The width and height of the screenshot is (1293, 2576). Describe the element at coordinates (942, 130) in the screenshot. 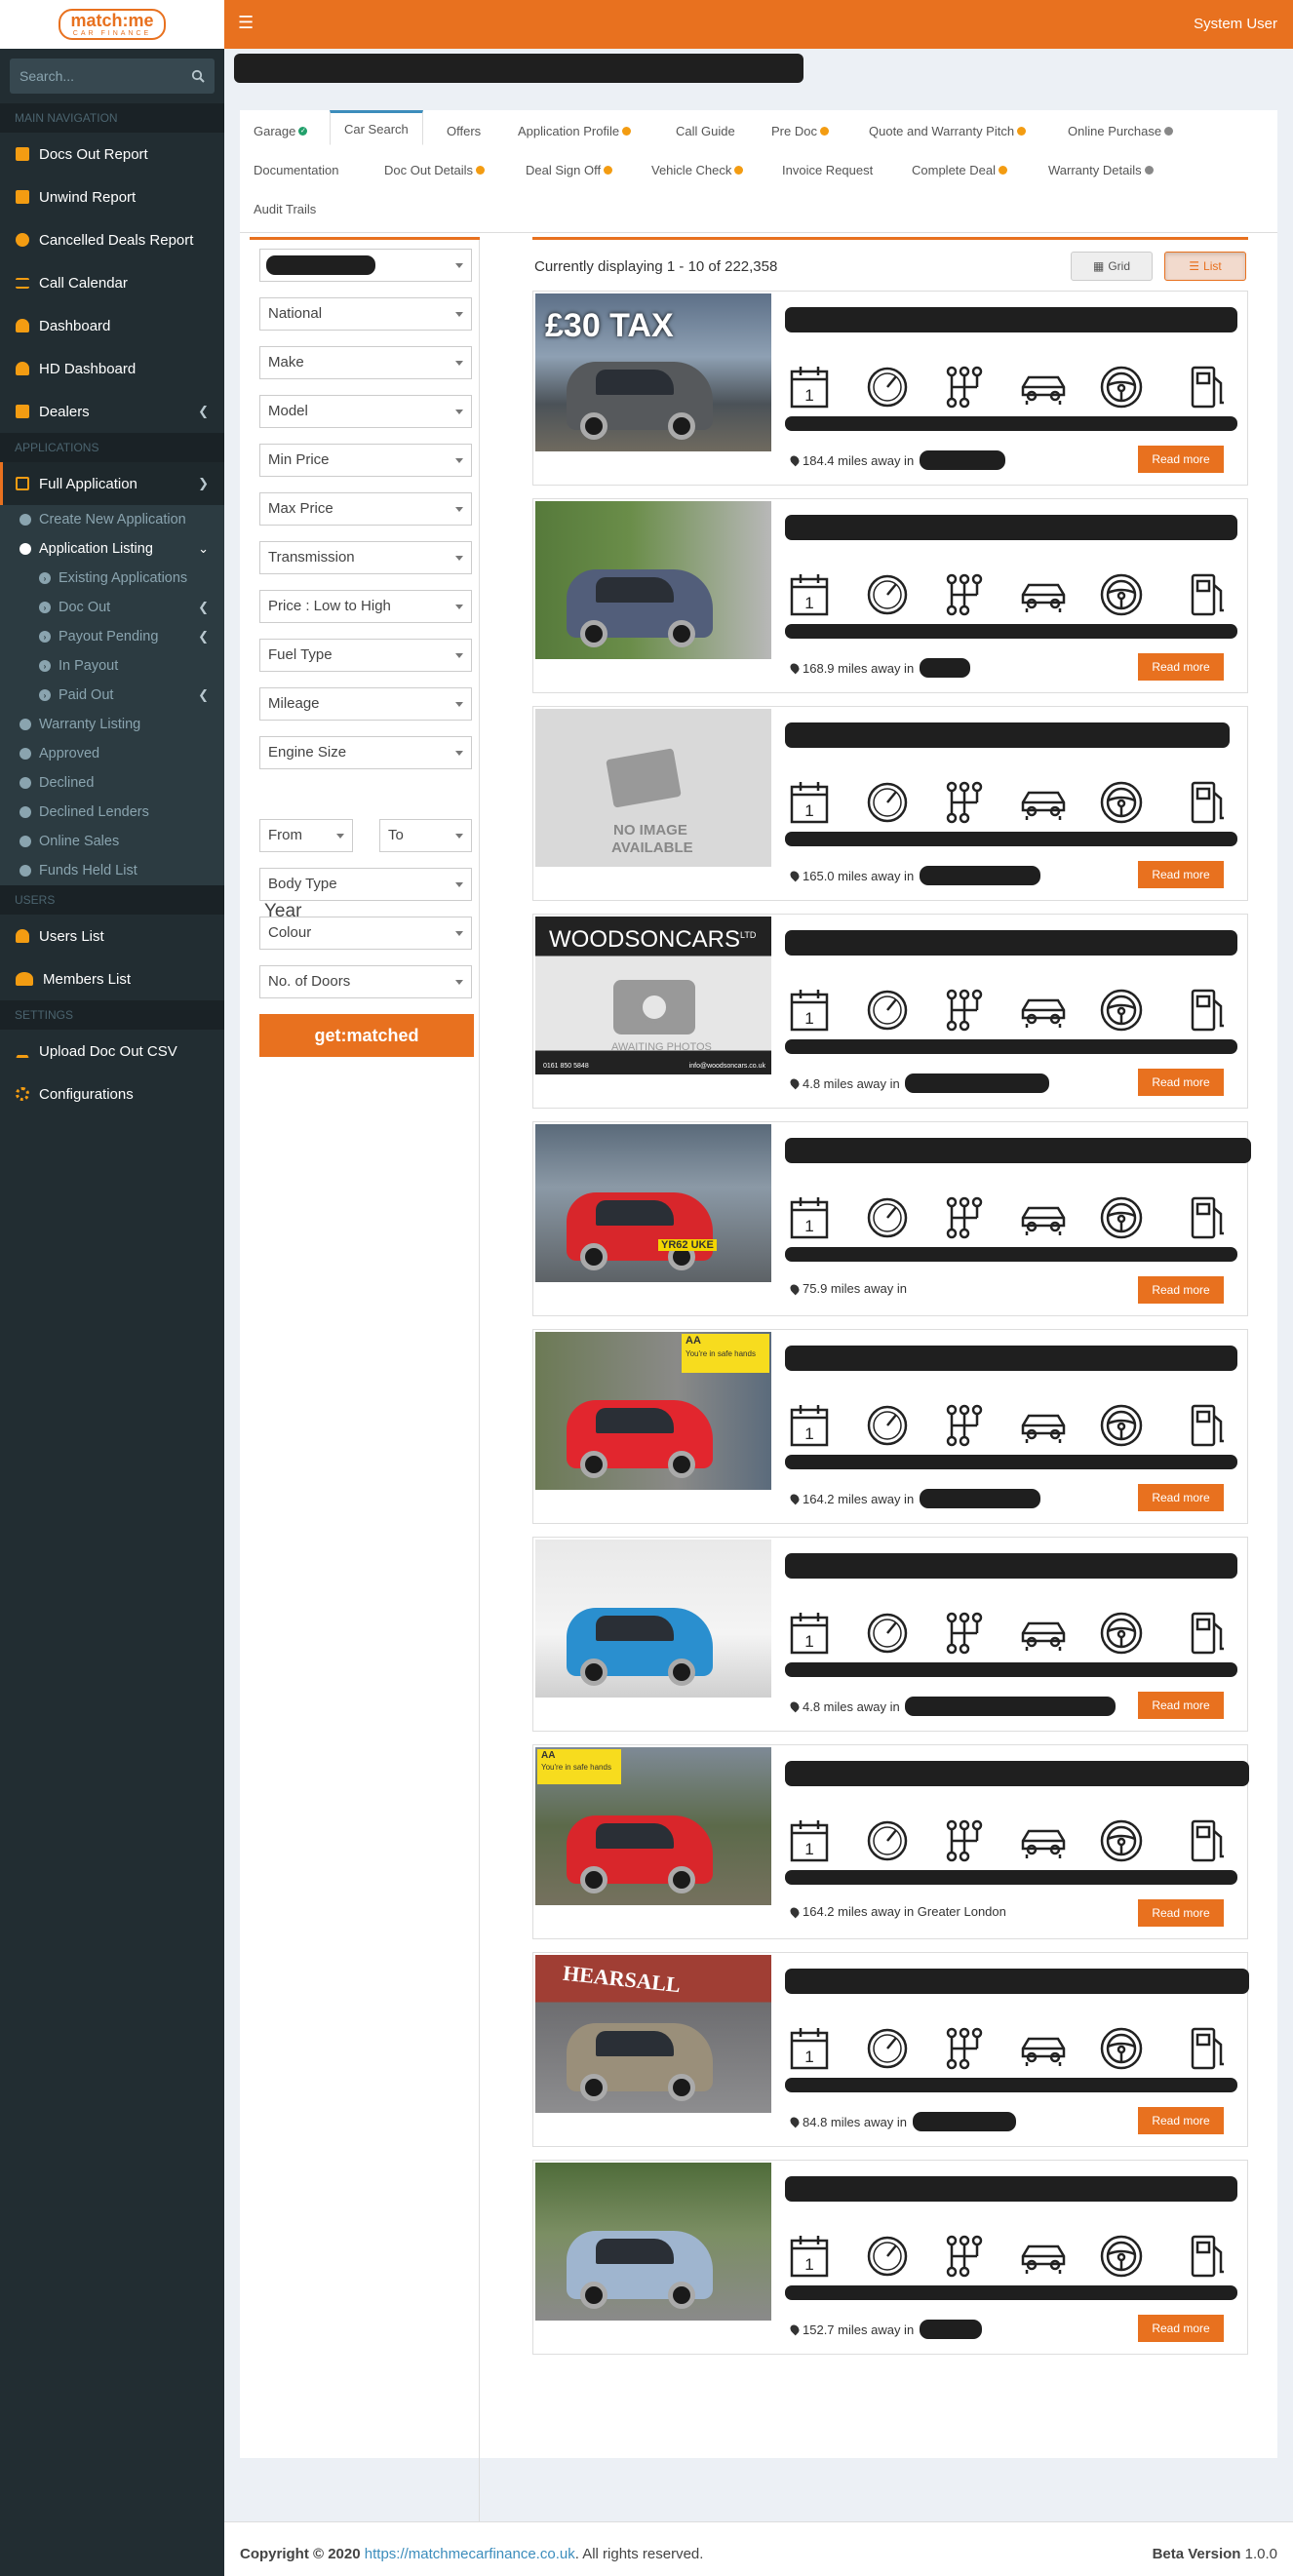

I see `tab-label: Quote and Warranty Pitch` at that location.